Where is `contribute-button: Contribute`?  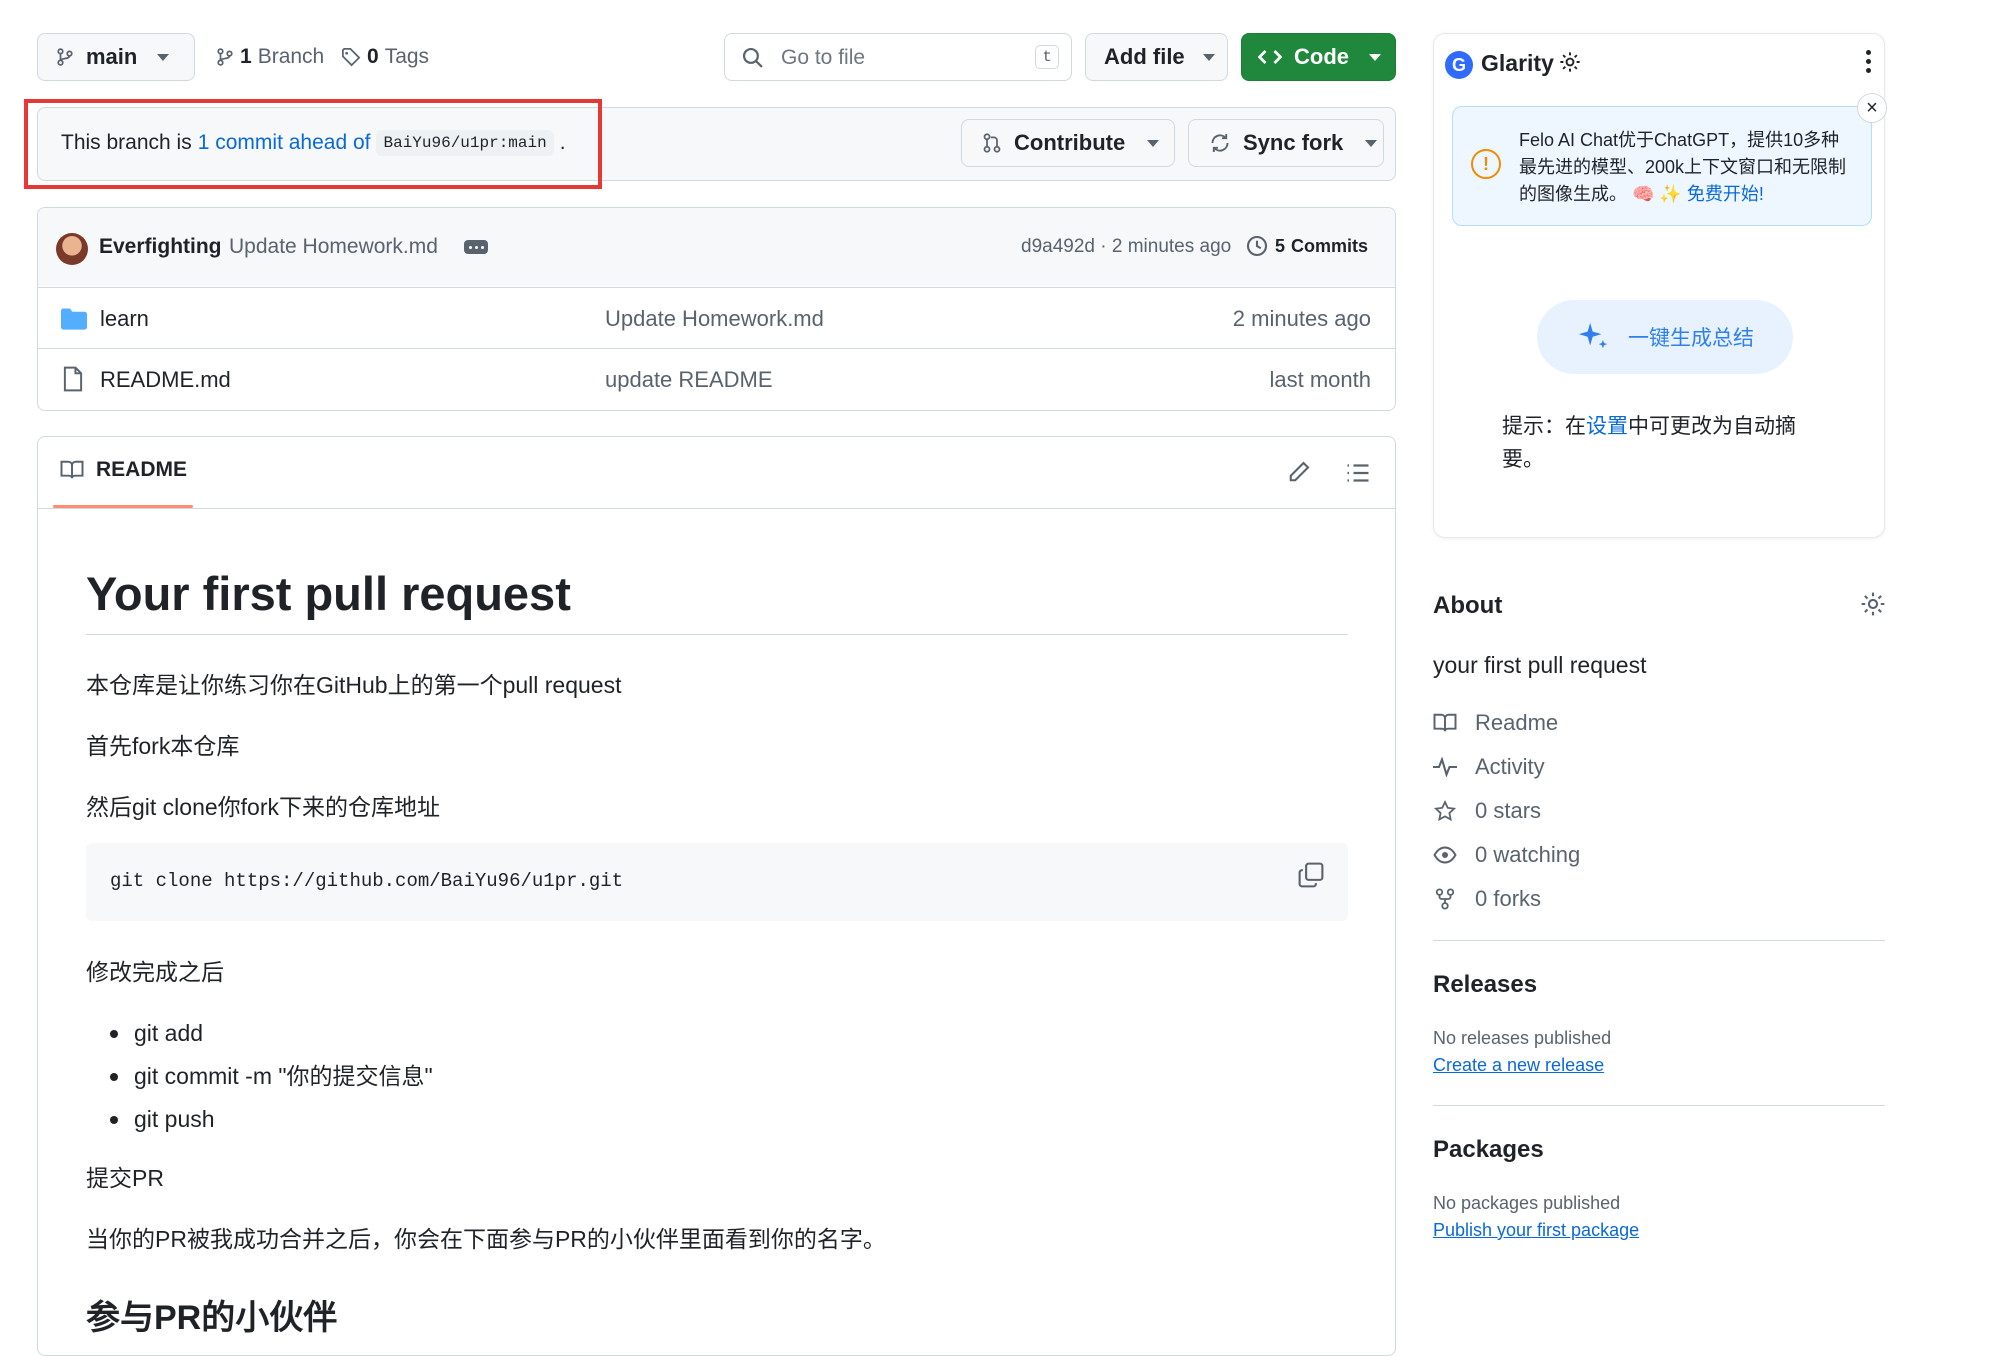
contribute-button: Contribute is located at coordinates (1068, 143).